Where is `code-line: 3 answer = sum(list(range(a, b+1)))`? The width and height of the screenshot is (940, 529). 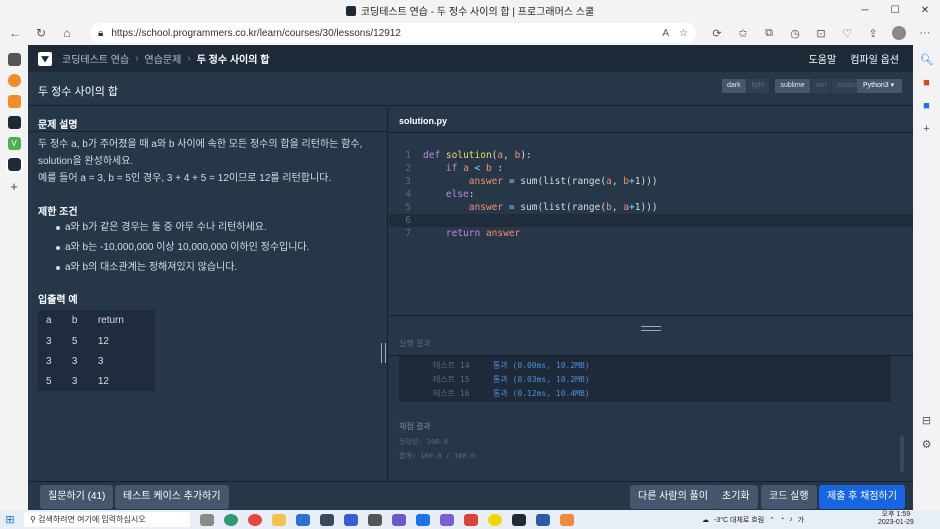 code-line: 3 answer = sum(list(range(a, b+1))) is located at coordinates (651, 181).